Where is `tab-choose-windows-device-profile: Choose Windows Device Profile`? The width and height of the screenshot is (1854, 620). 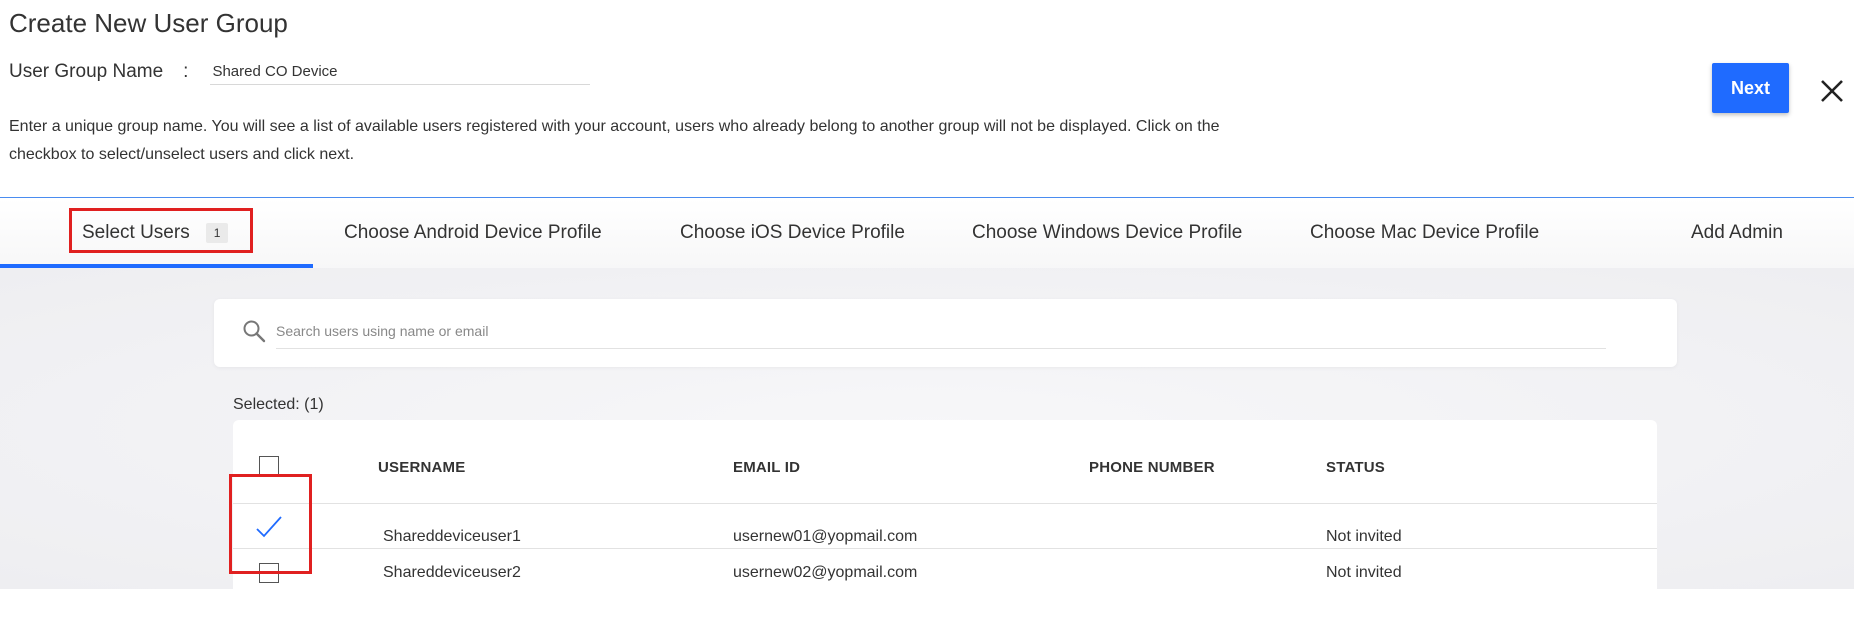 tab-choose-windows-device-profile: Choose Windows Device Profile is located at coordinates (1107, 233).